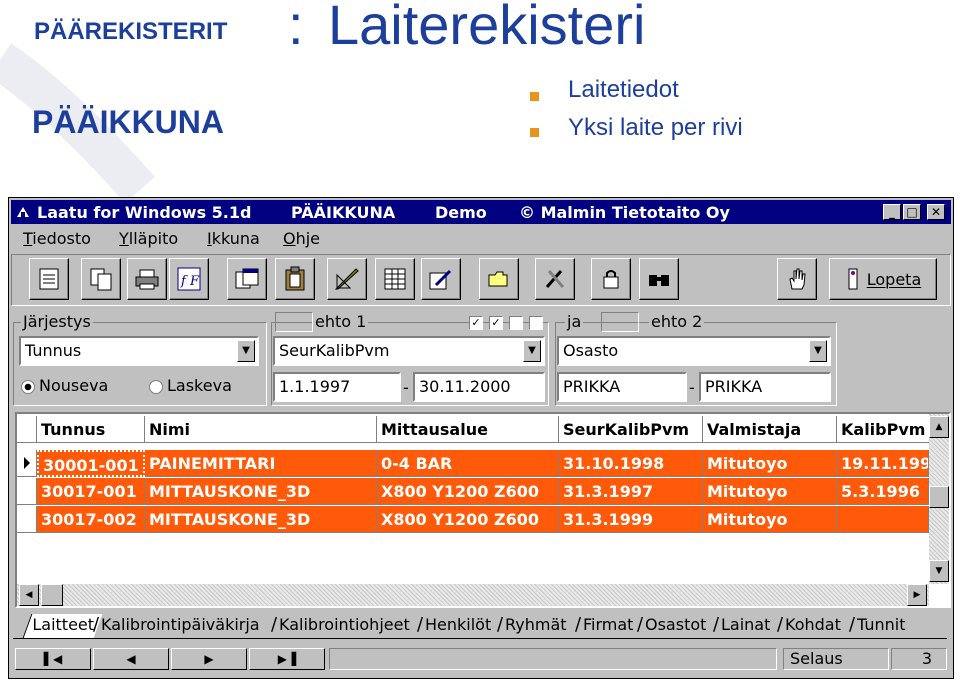 The image size is (960, 683). What do you see at coordinates (458, 626) in the screenshot?
I see `tab-henkilot: Henkilöt` at bounding box center [458, 626].